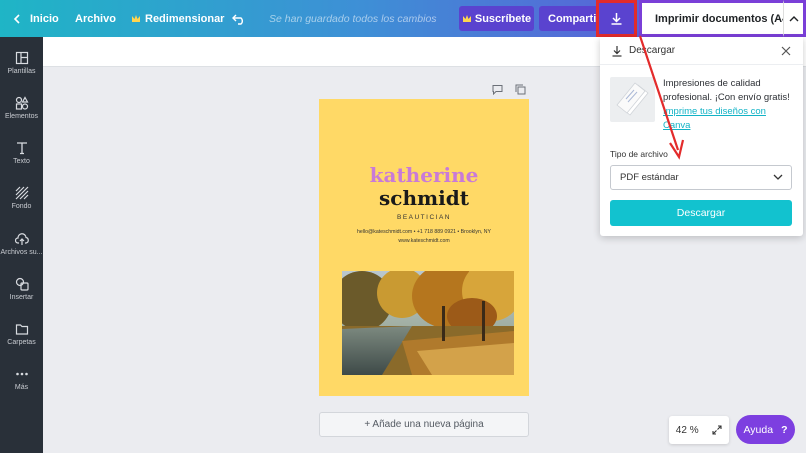 This screenshot has height=453, width=806. What do you see at coordinates (21, 193) in the screenshot?
I see `background-icon` at bounding box center [21, 193].